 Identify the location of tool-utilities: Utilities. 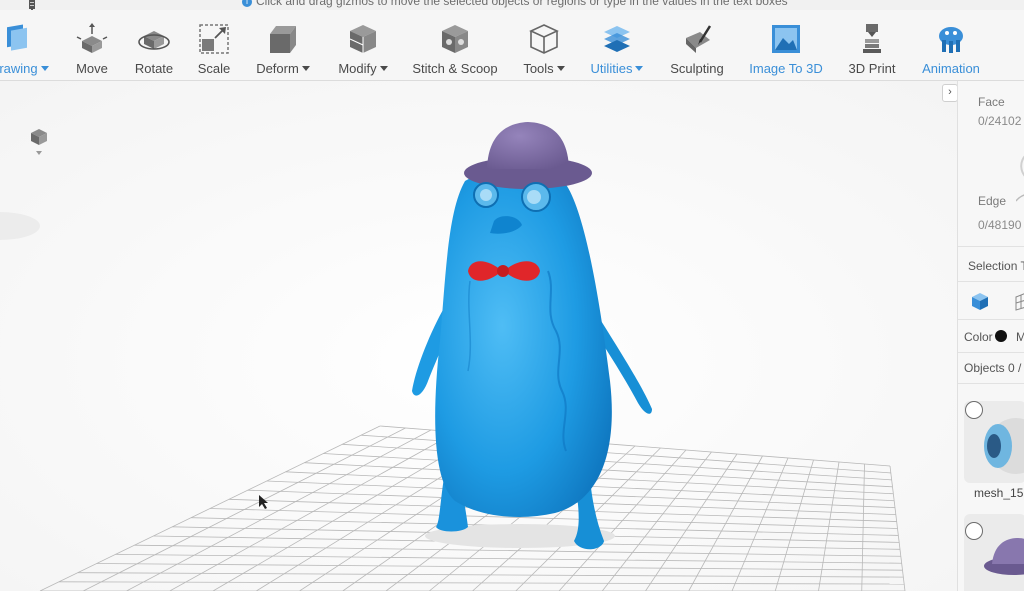
(617, 45).